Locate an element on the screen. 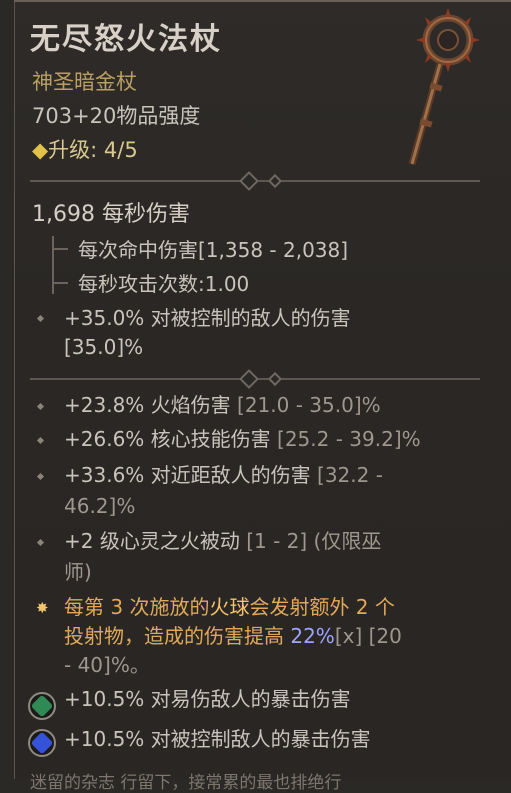 The image size is (511, 793). affix-row: +23.8% 火焰伤害 [21.0 - 35.0]% is located at coordinates (222, 405).